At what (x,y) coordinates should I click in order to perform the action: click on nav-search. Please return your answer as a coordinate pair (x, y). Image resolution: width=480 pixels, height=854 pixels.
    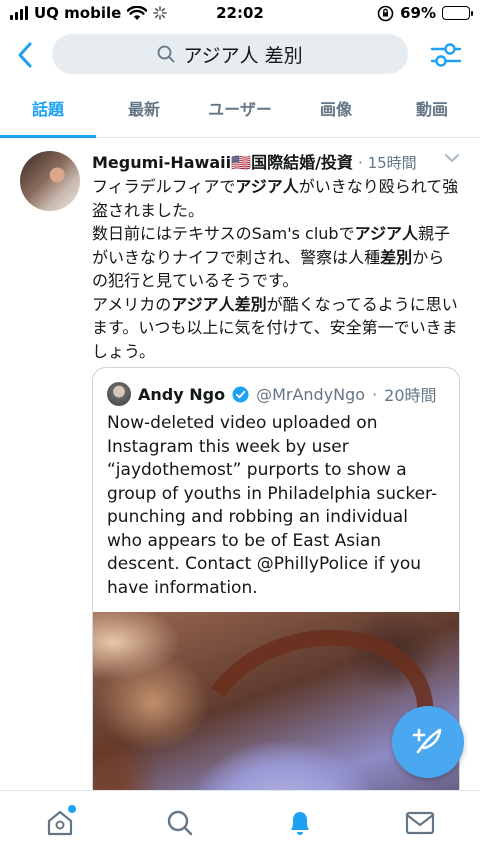
    Looking at the image, I should click on (180, 823).